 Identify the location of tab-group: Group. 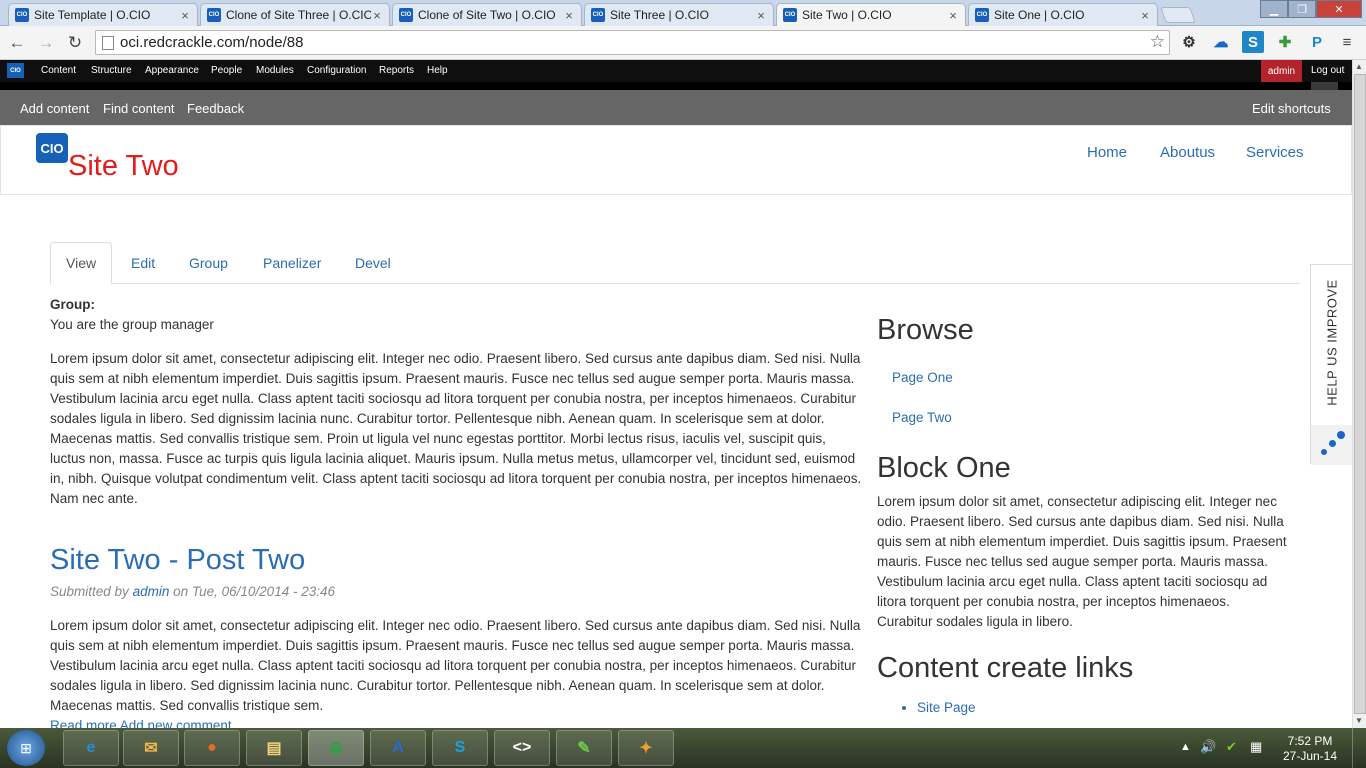
(208, 263).